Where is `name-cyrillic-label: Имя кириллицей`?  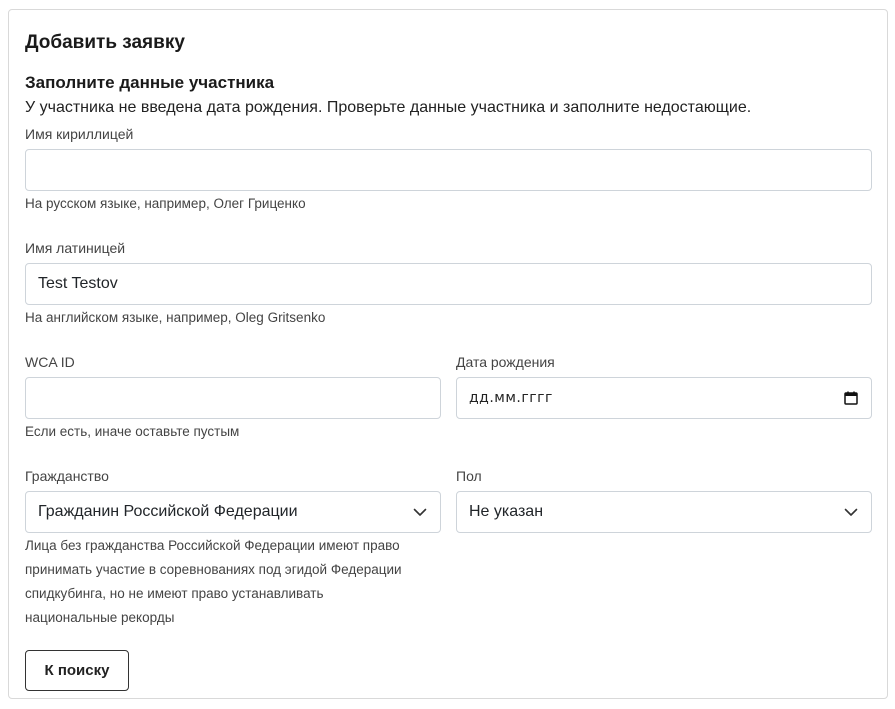 name-cyrillic-label: Имя кириллицей is located at coordinates (79, 134).